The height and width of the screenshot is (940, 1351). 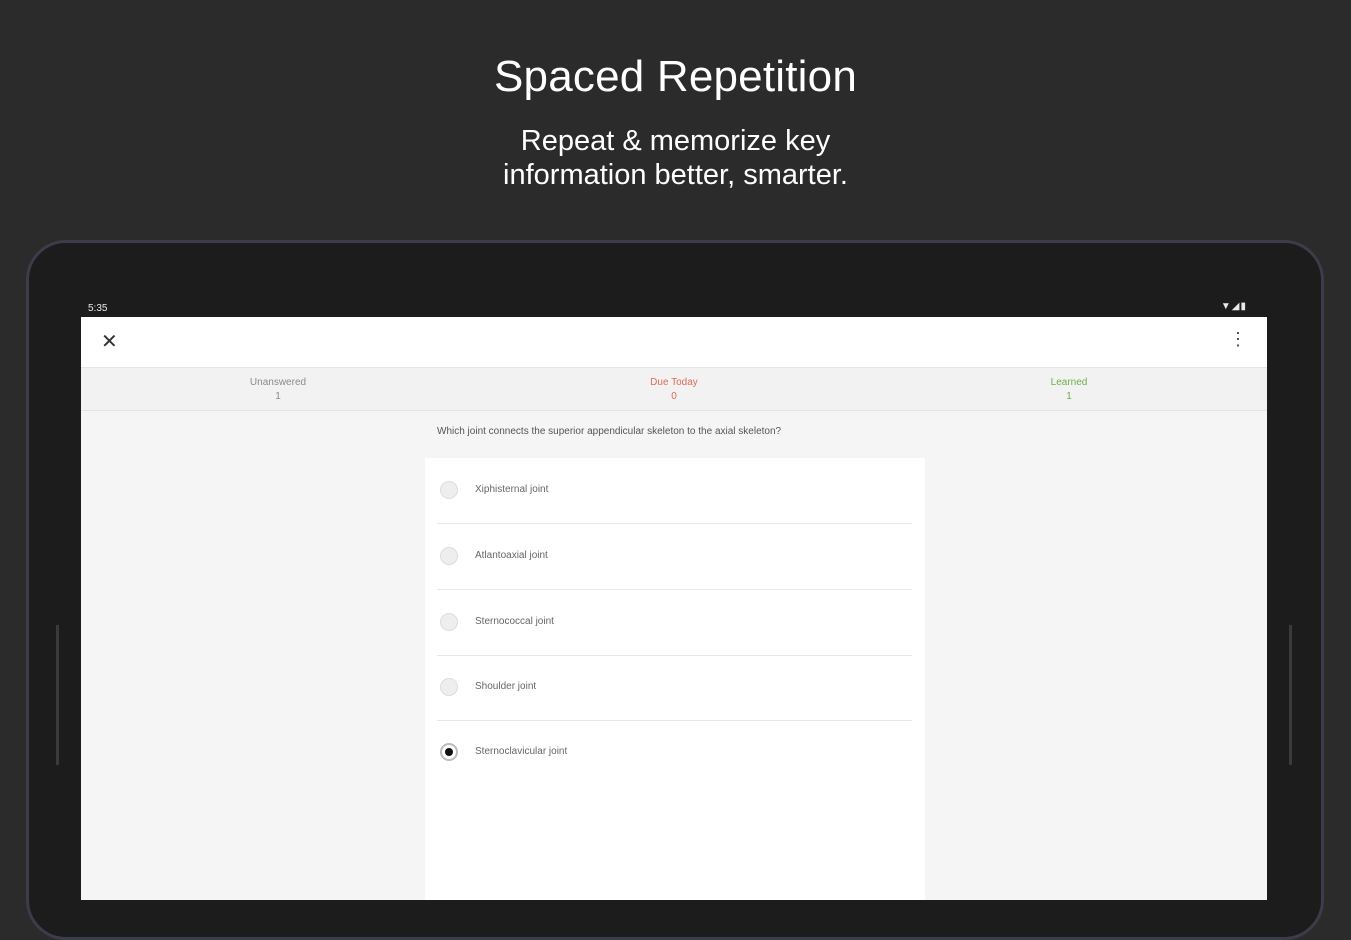 What do you see at coordinates (57, 695) in the screenshot?
I see `tablet-side-button-left` at bounding box center [57, 695].